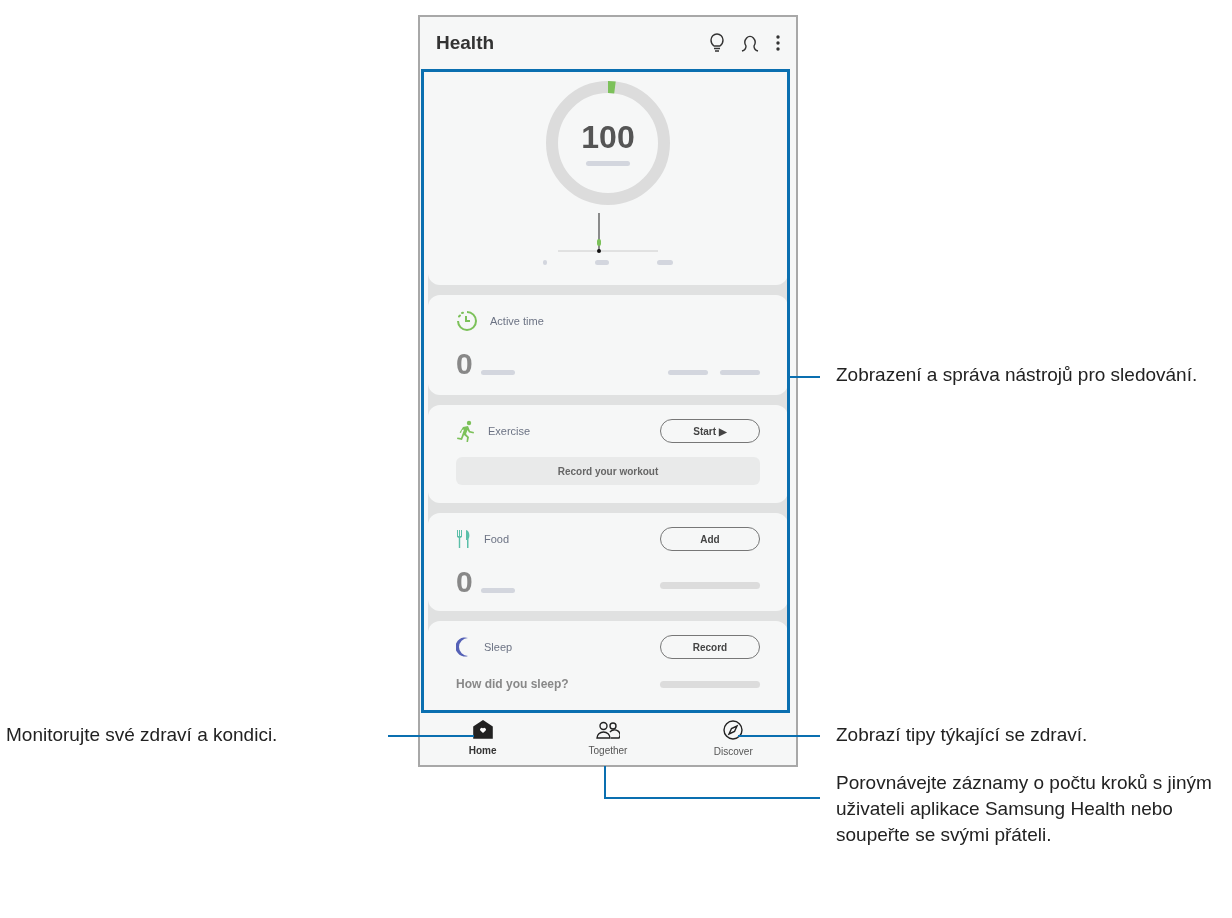  I want to click on profile-icon, so click(750, 43).